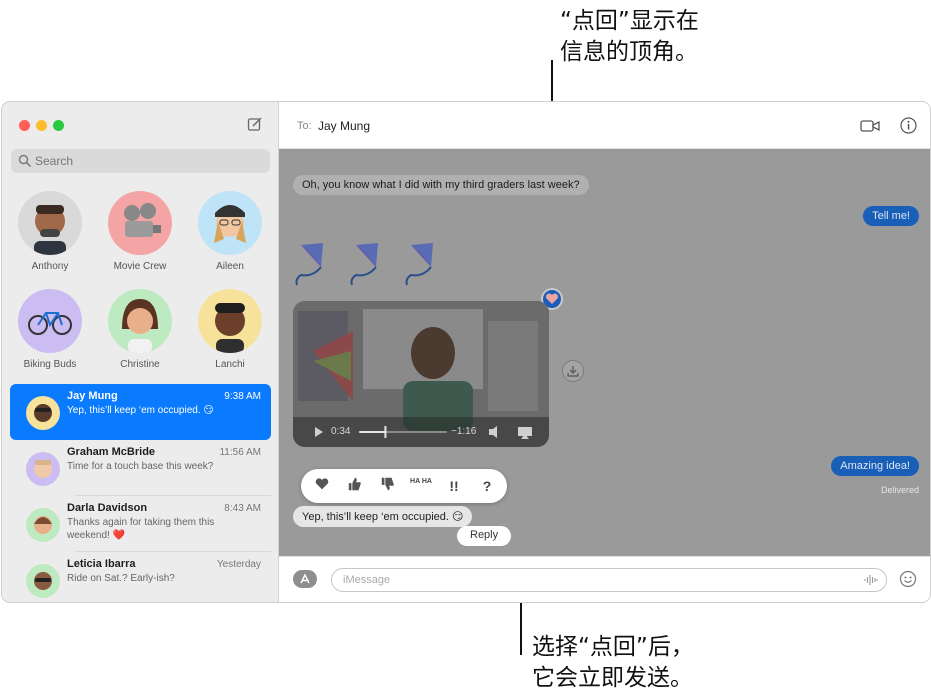 The height and width of the screenshot is (700, 931). Describe the element at coordinates (230, 266) in the screenshot. I see `pinned-name: Aileen` at that location.